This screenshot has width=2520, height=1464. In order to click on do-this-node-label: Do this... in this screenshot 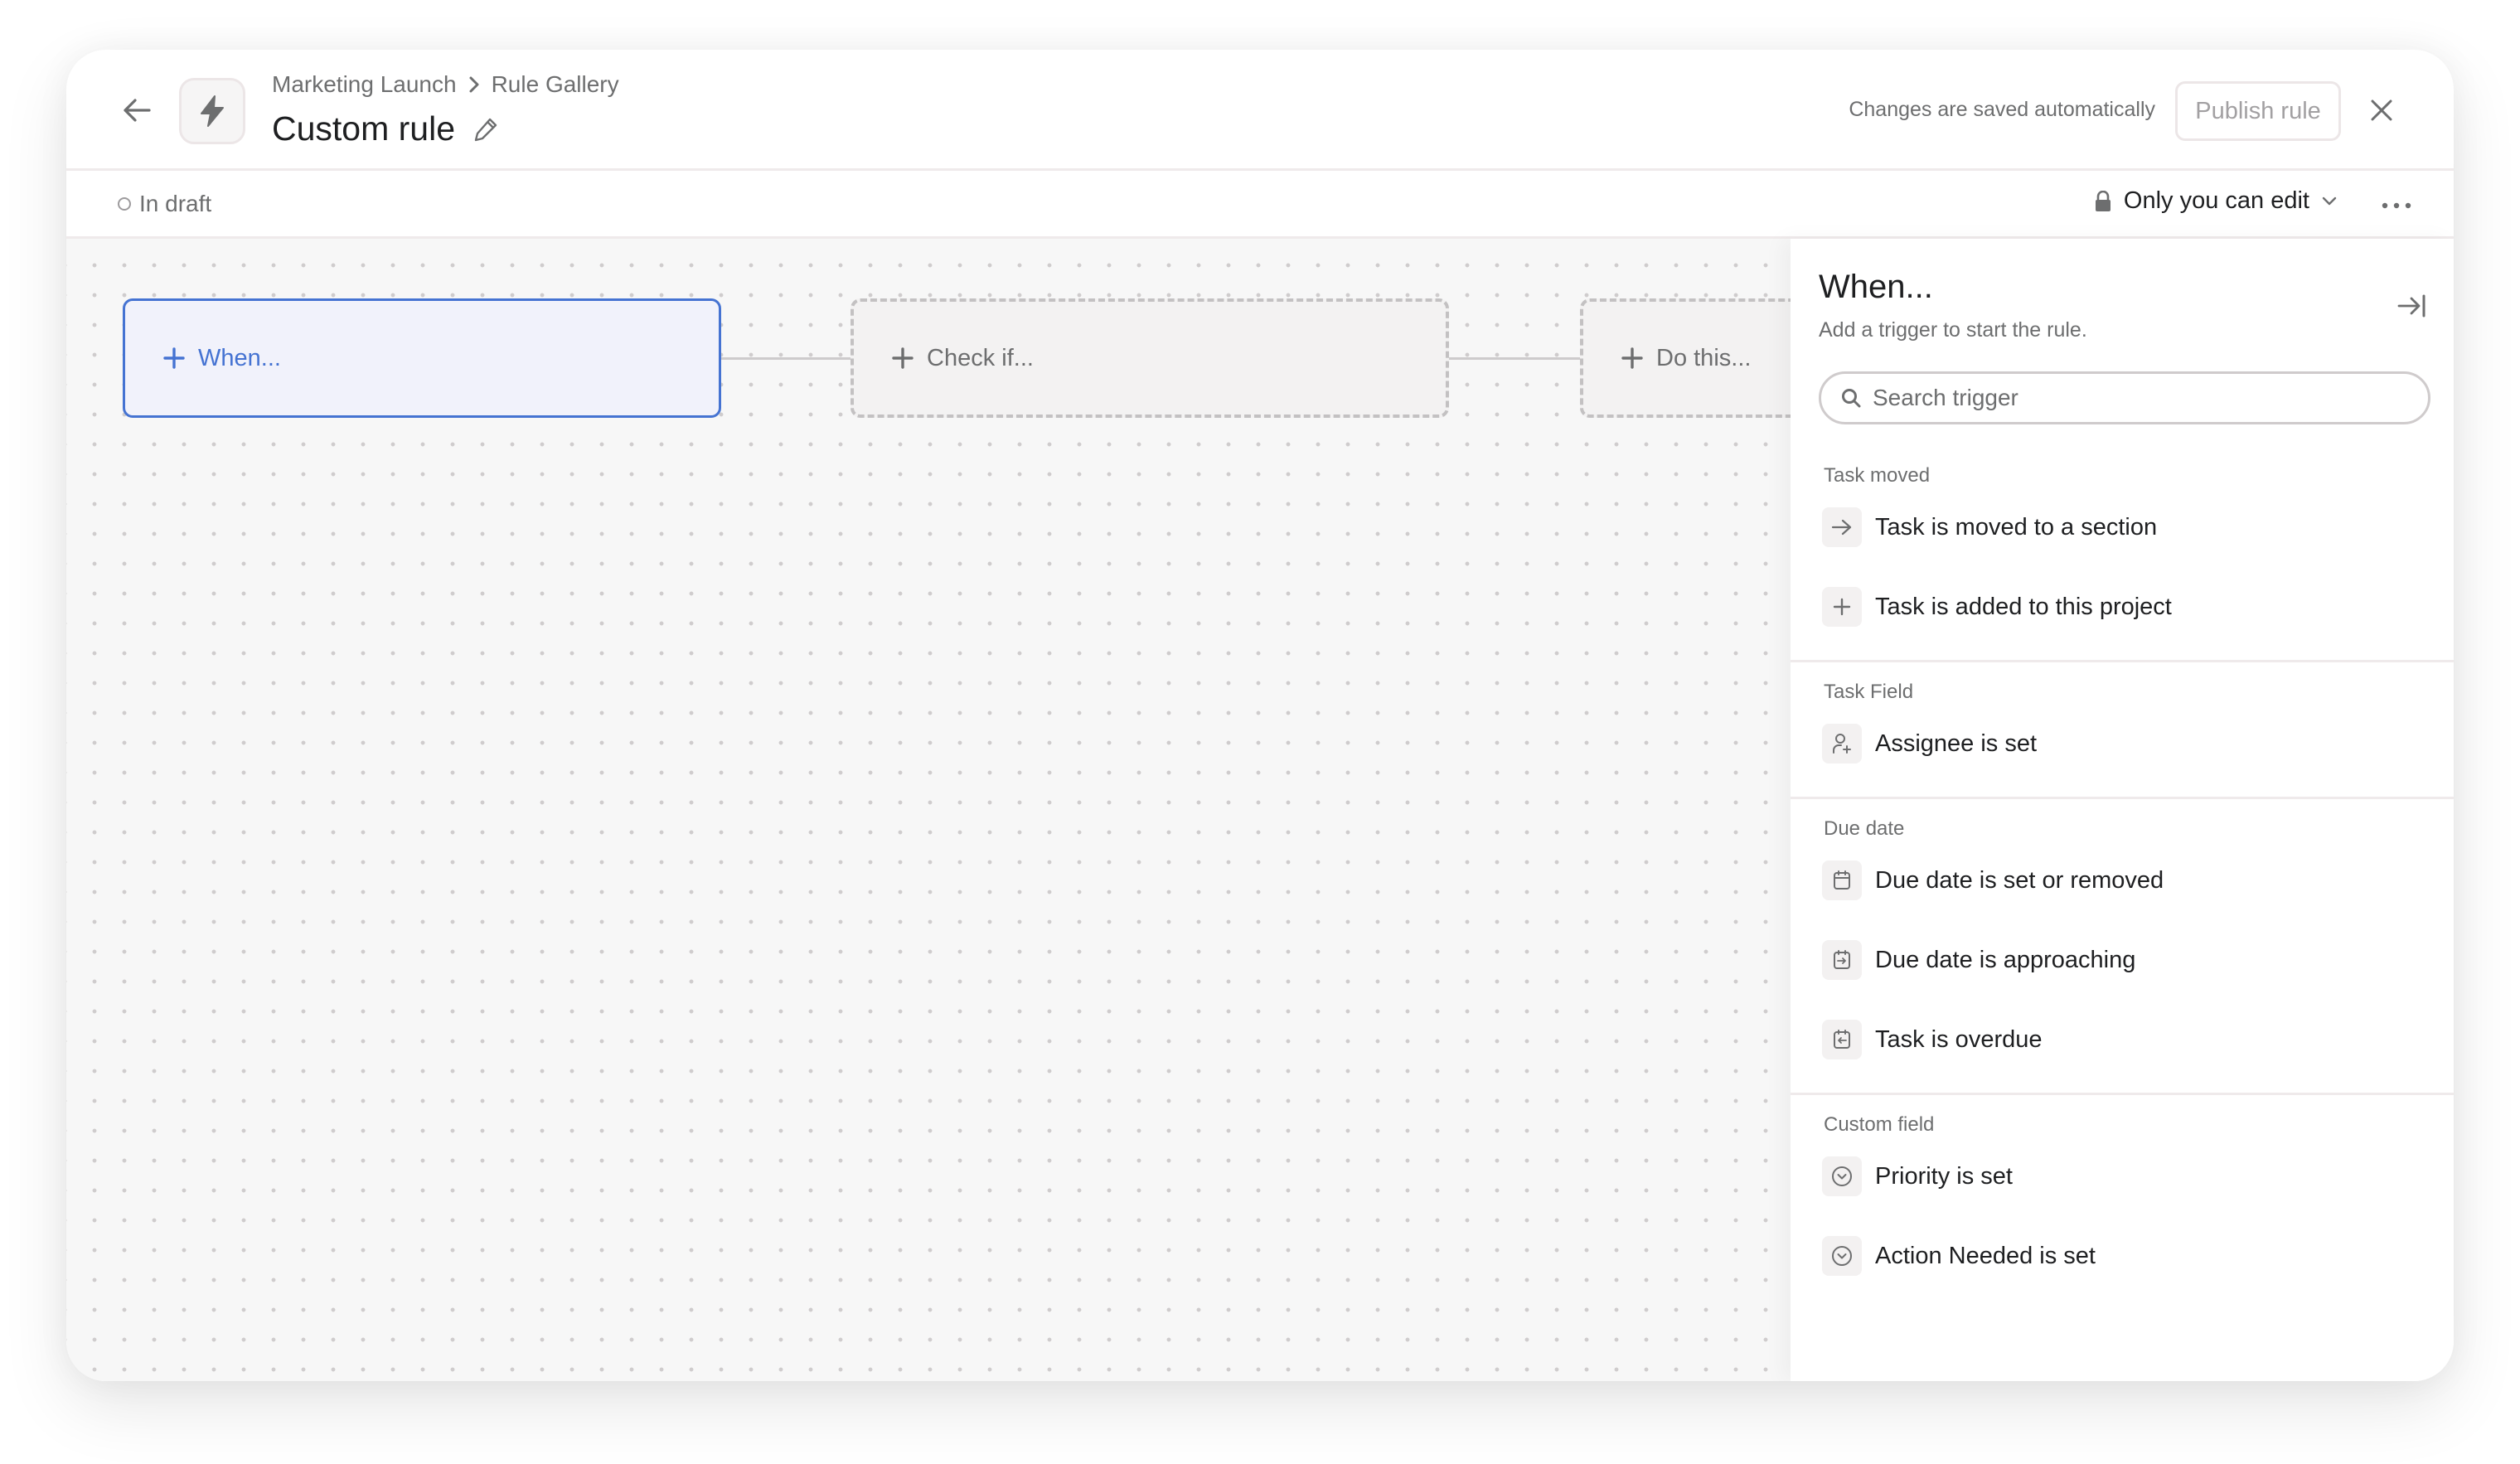, I will do `click(1704, 357)`.